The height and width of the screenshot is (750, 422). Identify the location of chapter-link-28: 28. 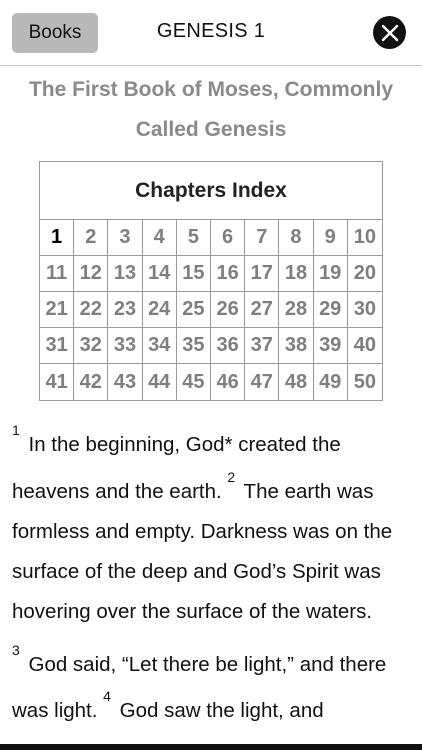
(296, 310).